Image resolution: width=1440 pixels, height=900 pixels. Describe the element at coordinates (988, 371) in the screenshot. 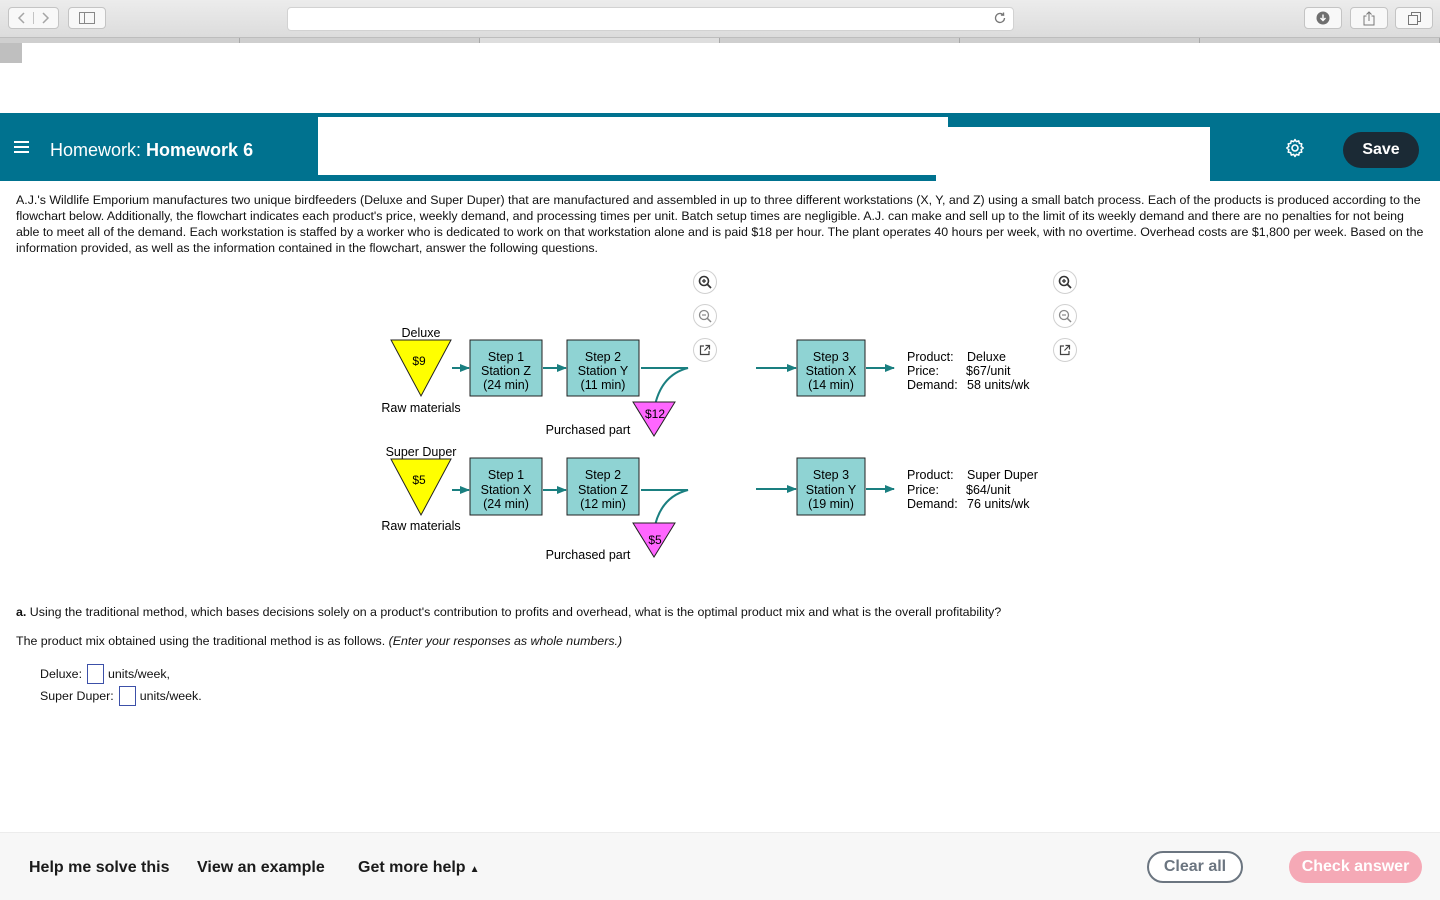

I see `deluxe-price-val: $67/unit` at that location.